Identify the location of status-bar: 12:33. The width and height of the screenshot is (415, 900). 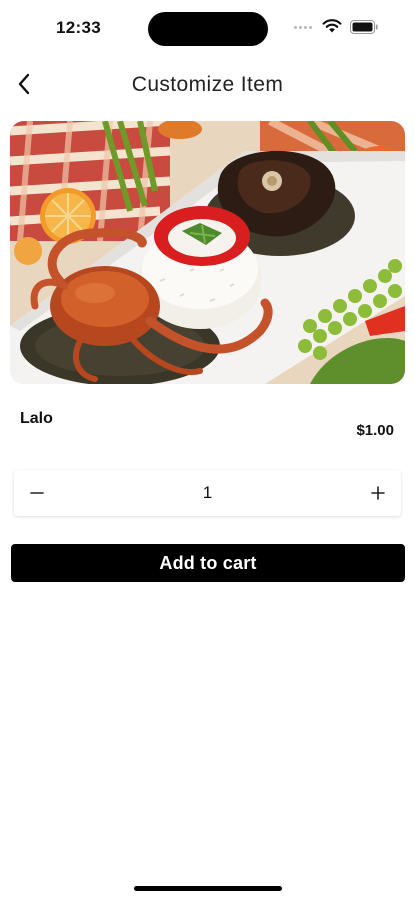
(207, 28).